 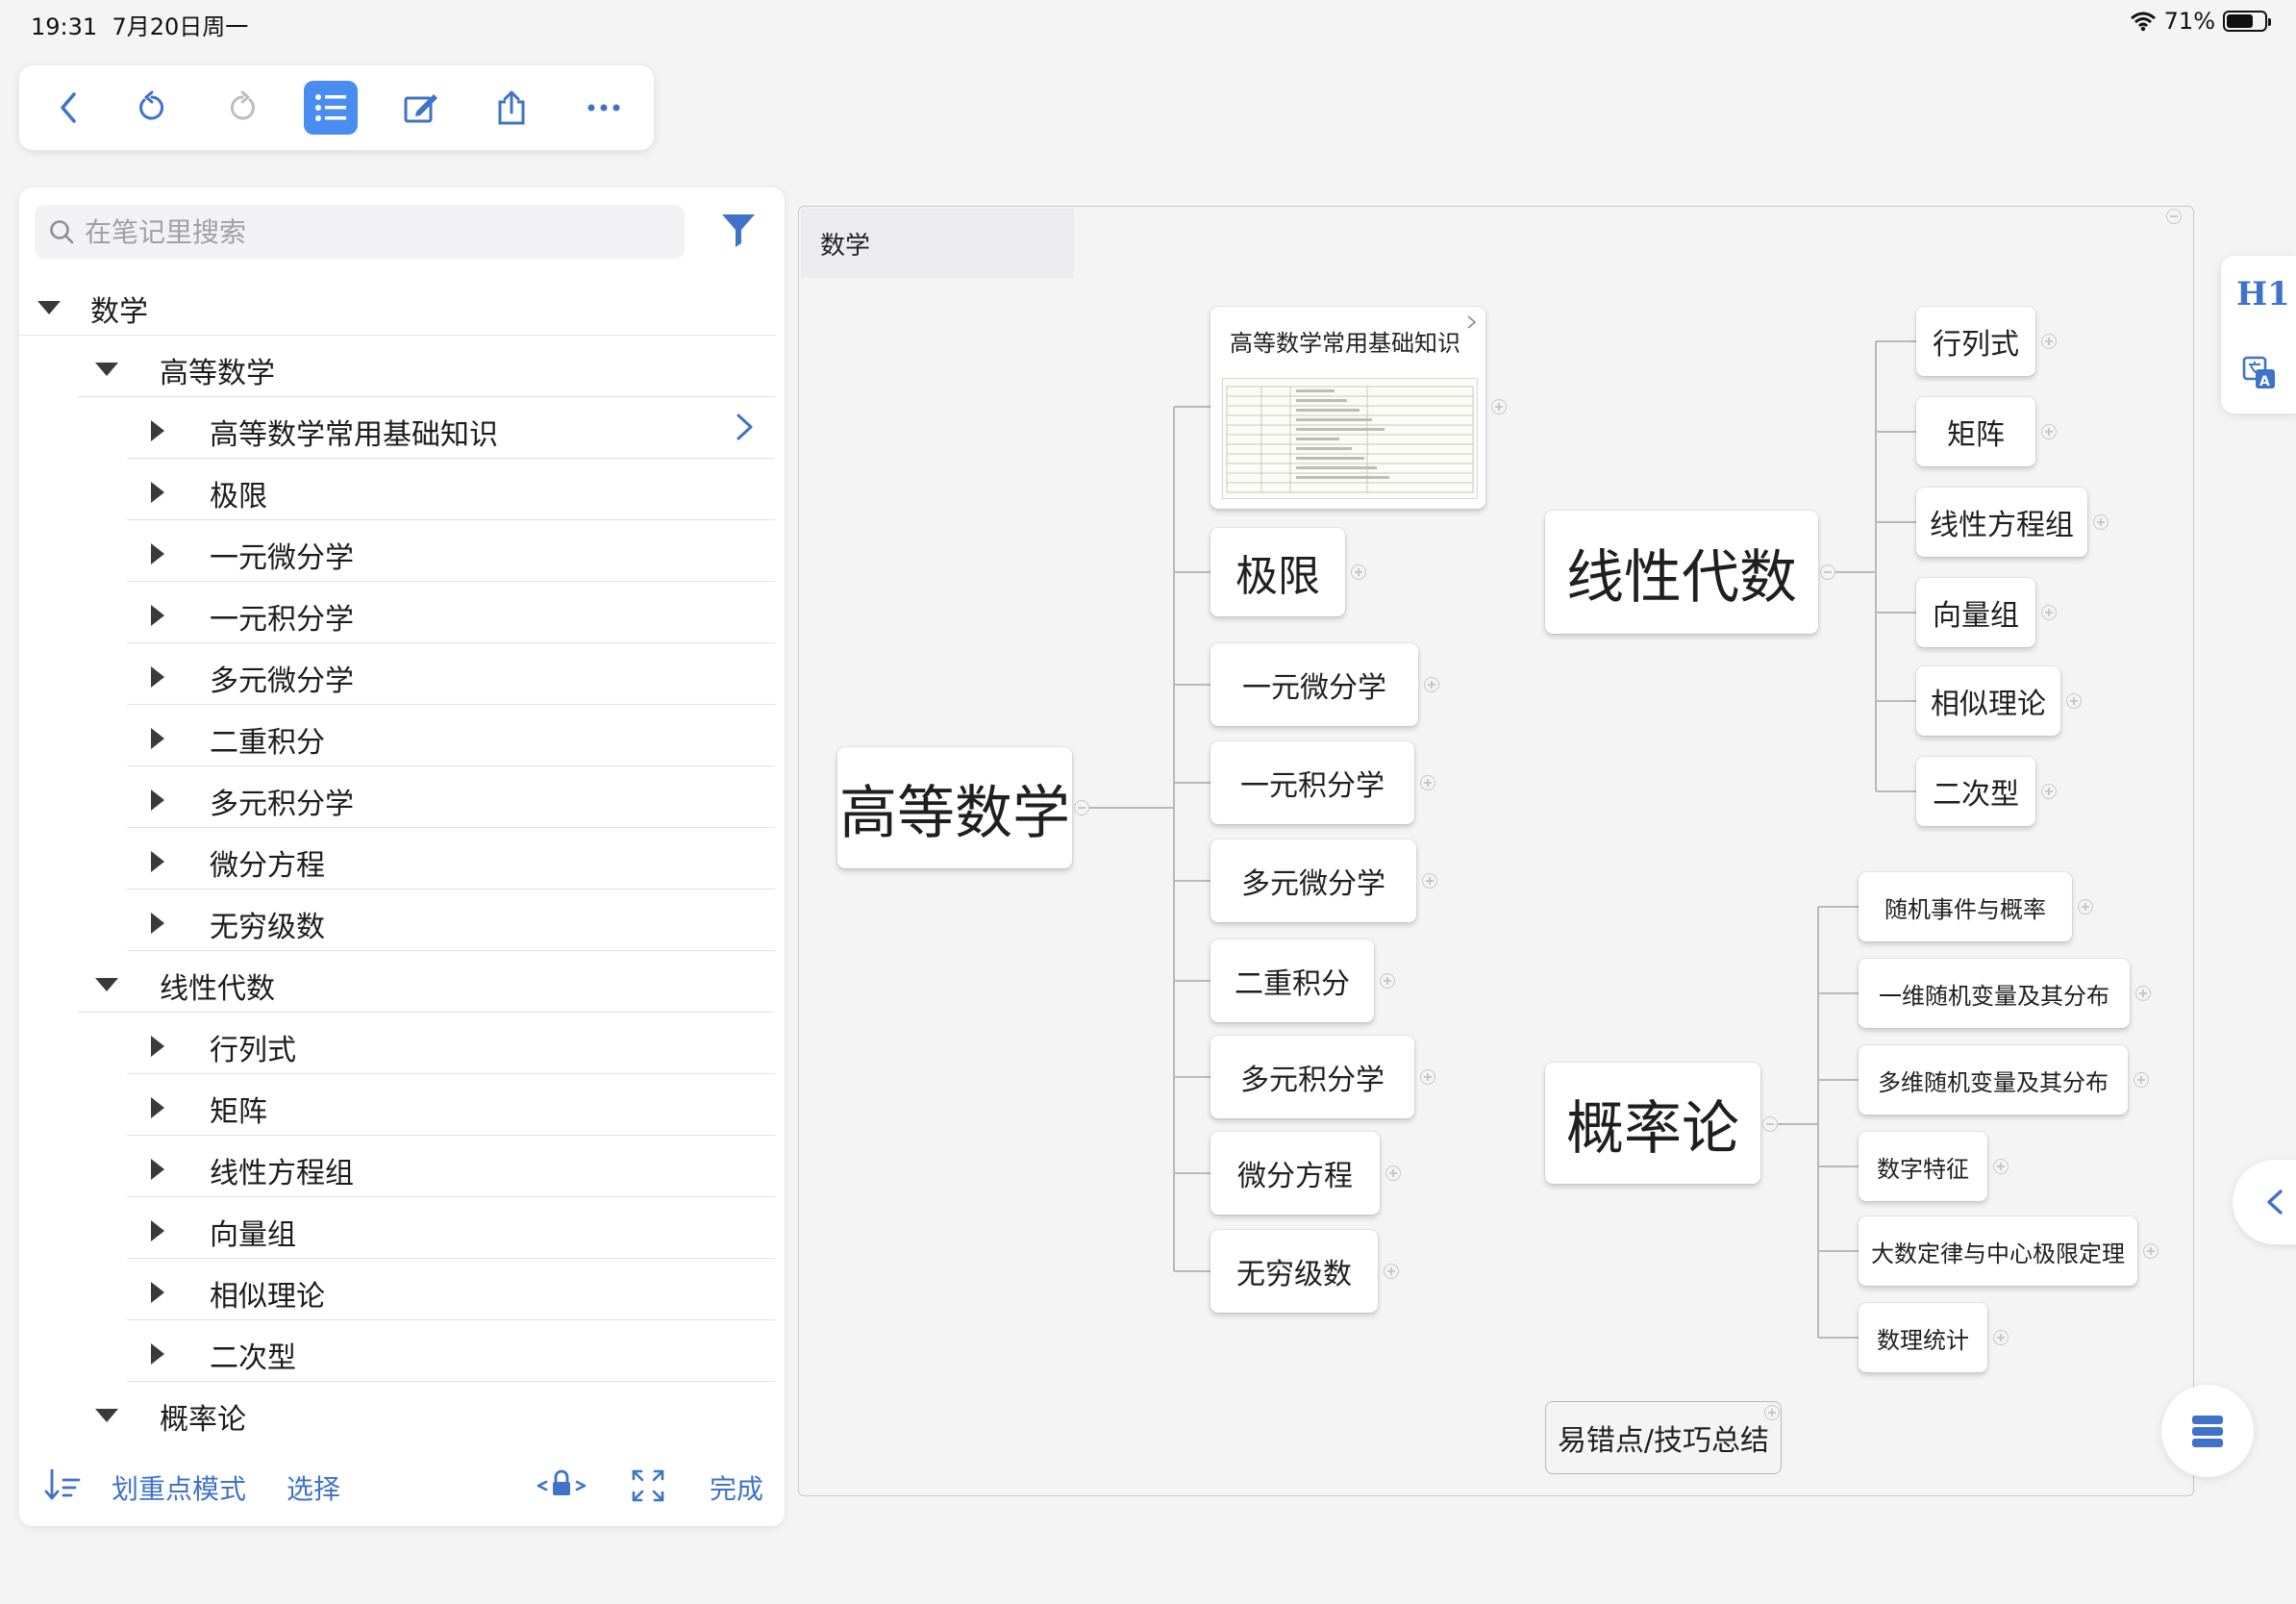 What do you see at coordinates (1975, 431) in the screenshot?
I see `mindmap-node-xiandai-child: 矩阵` at bounding box center [1975, 431].